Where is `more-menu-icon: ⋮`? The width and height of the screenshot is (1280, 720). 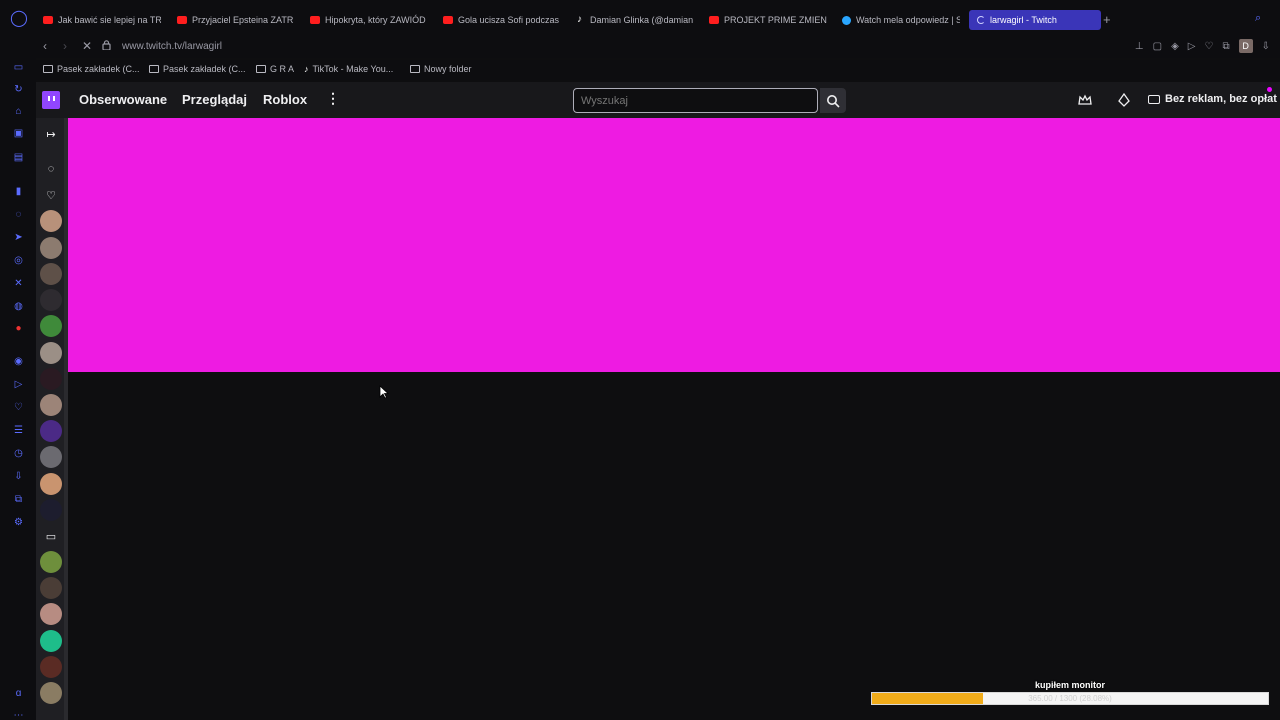
more-menu-icon: ⋮ is located at coordinates (333, 98).